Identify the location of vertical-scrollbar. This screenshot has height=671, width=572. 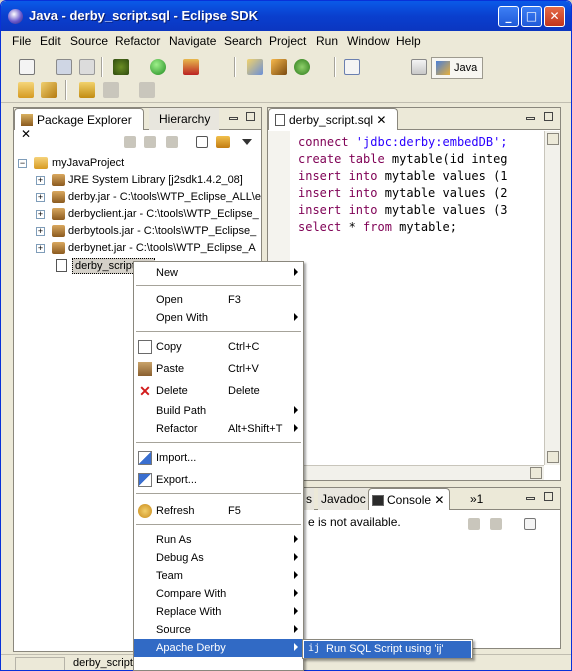
(552, 298).